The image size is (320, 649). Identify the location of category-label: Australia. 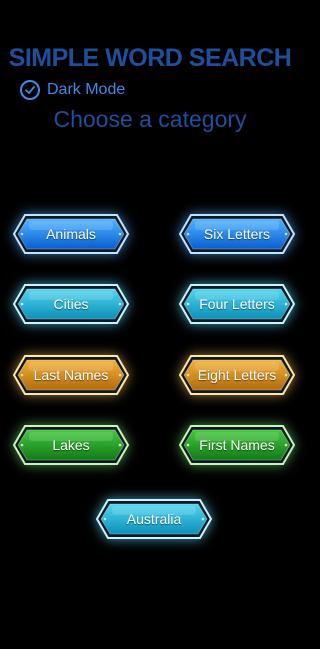
(154, 519).